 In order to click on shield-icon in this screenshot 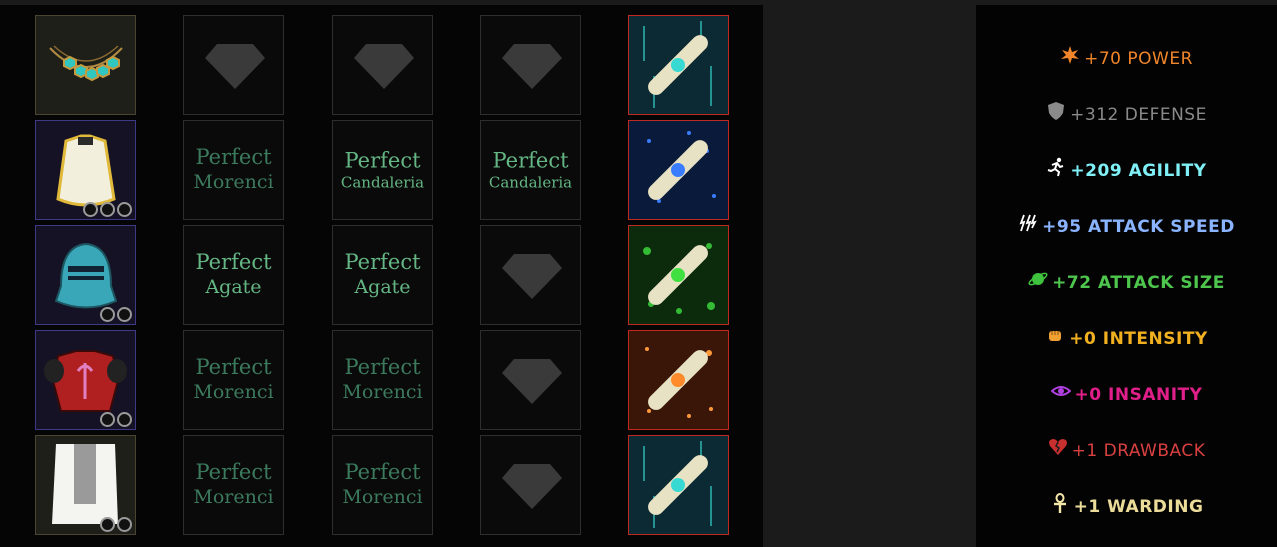, I will do `click(1056, 111)`.